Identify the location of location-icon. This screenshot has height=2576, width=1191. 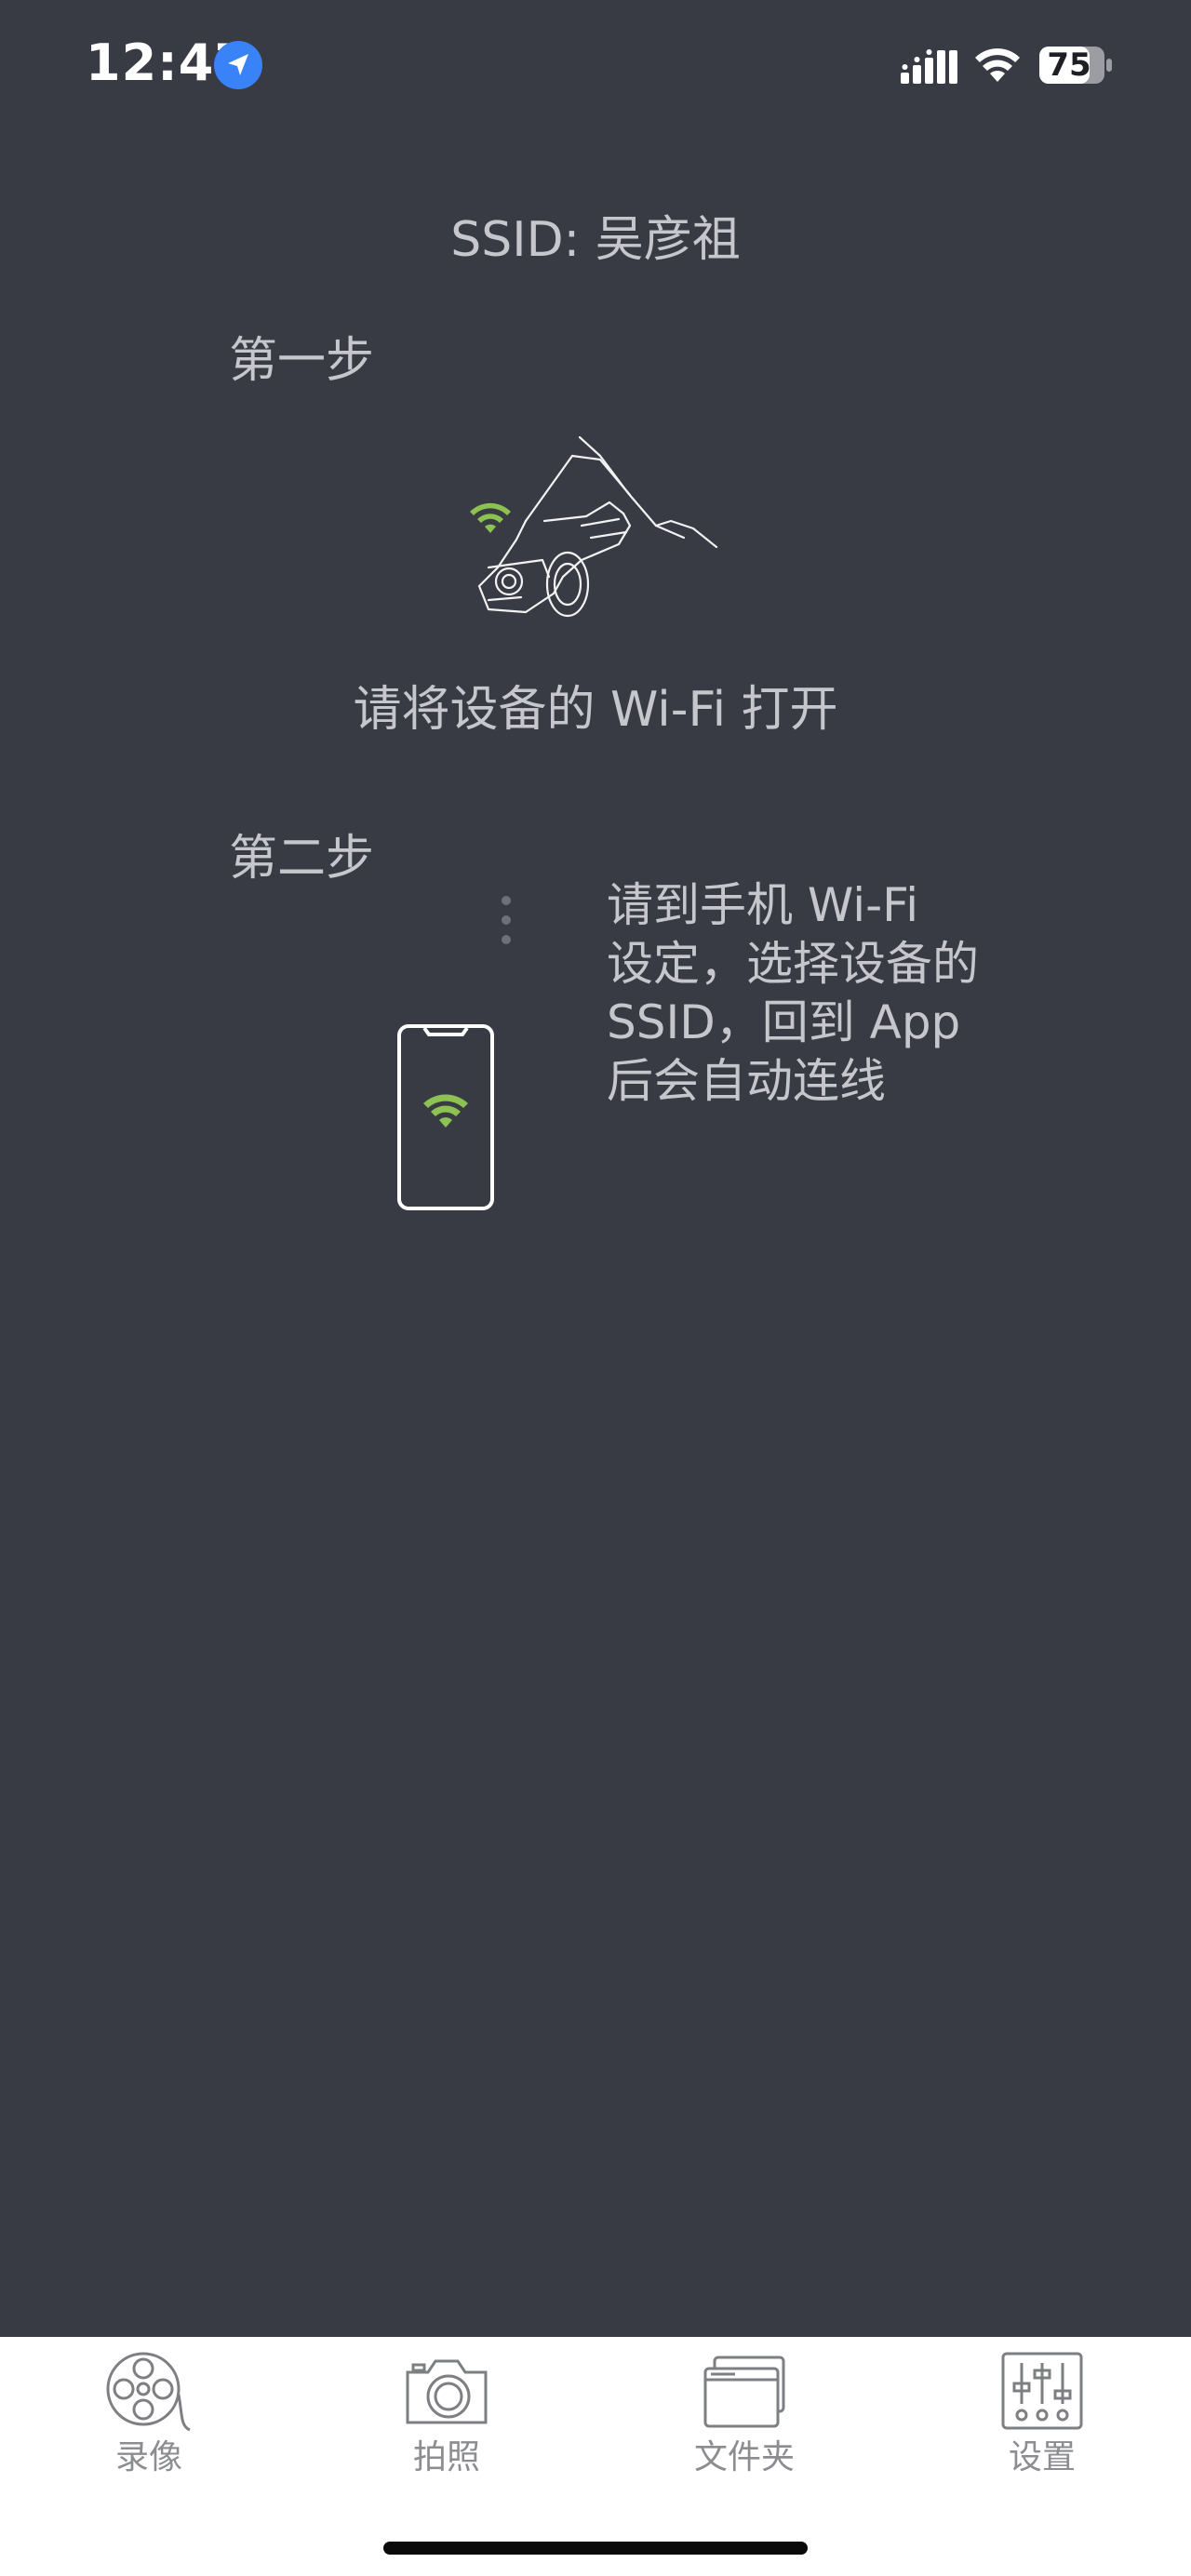
(238, 65).